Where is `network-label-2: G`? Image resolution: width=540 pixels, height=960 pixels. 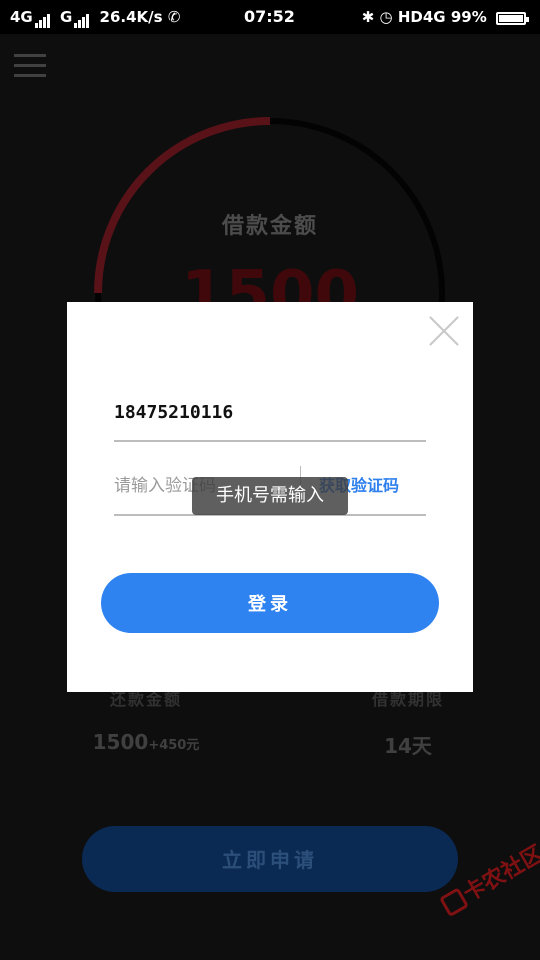 network-label-2: G is located at coordinates (66, 17).